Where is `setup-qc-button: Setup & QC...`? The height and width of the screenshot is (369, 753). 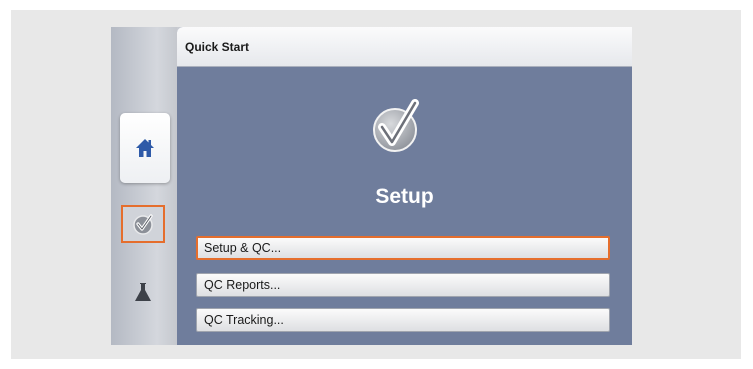
setup-qc-button: Setup & QC... is located at coordinates (403, 248).